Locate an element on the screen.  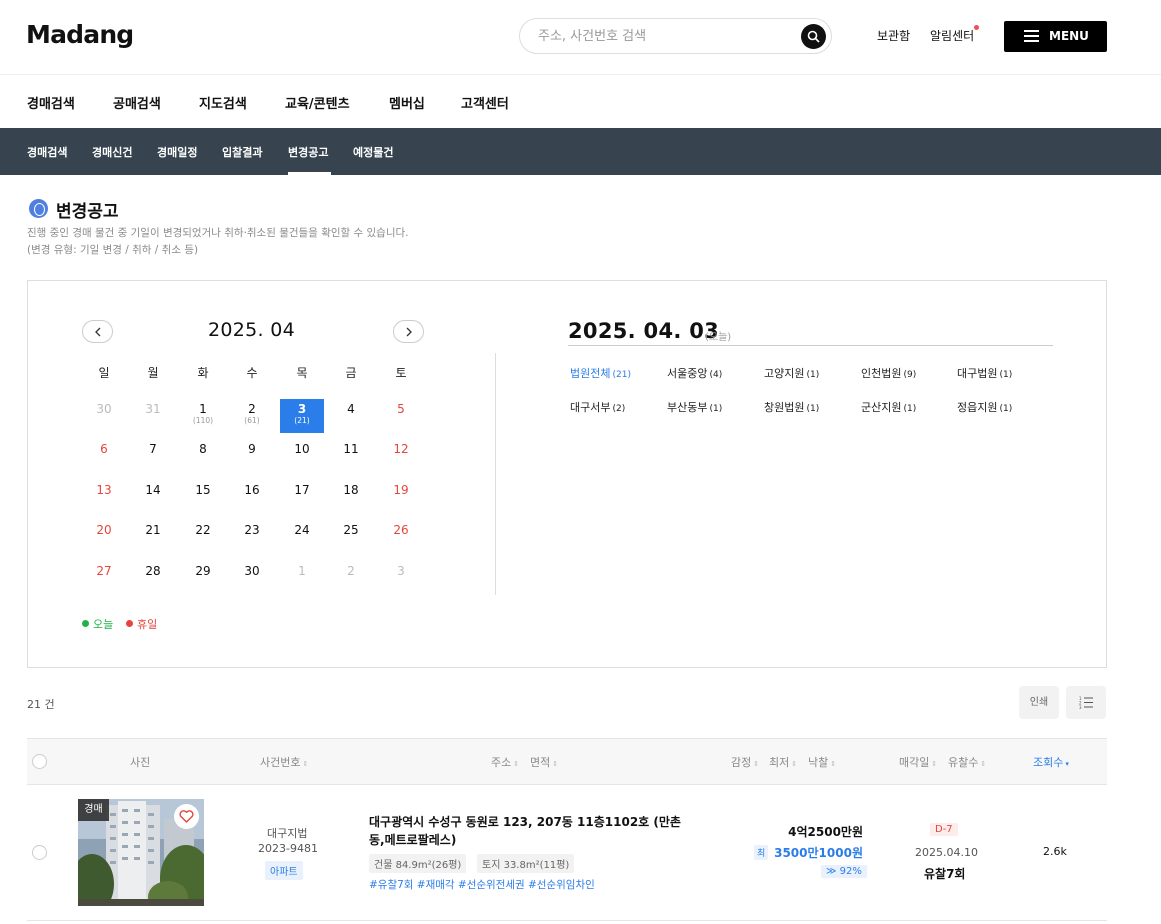
calendar-day: 1 is located at coordinates (302, 578).